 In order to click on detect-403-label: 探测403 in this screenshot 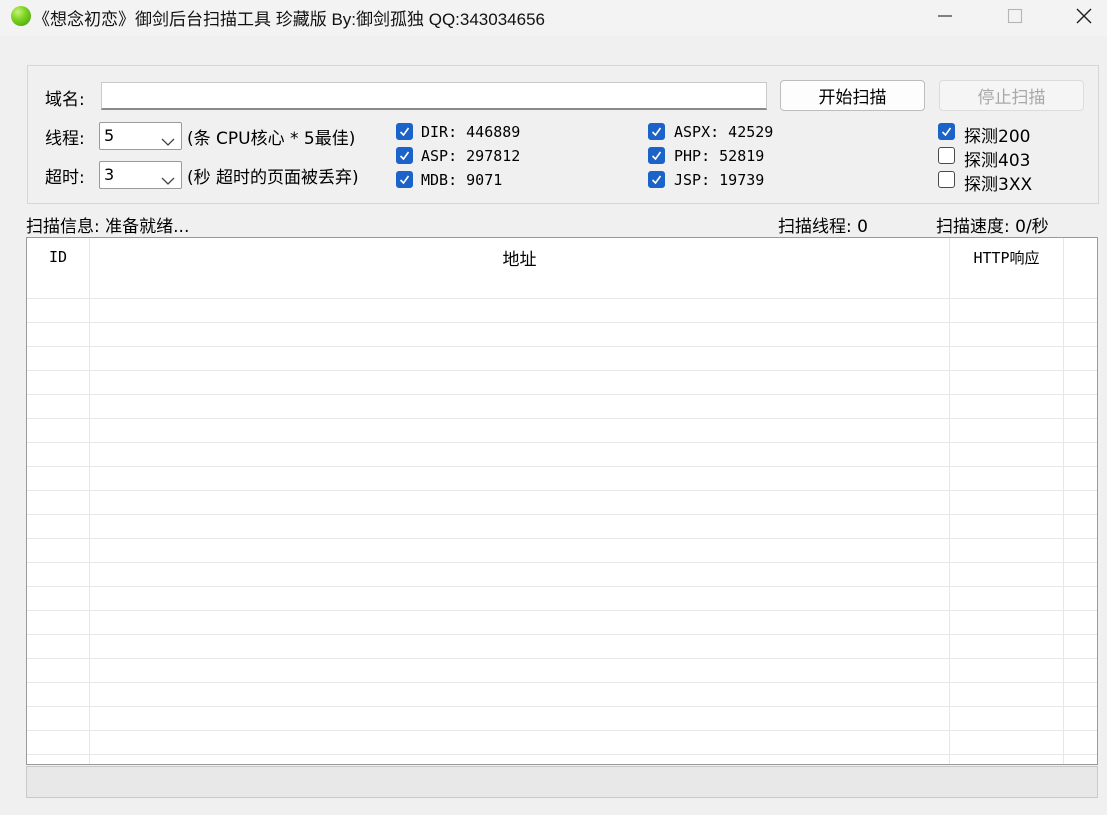, I will do `click(997, 161)`.